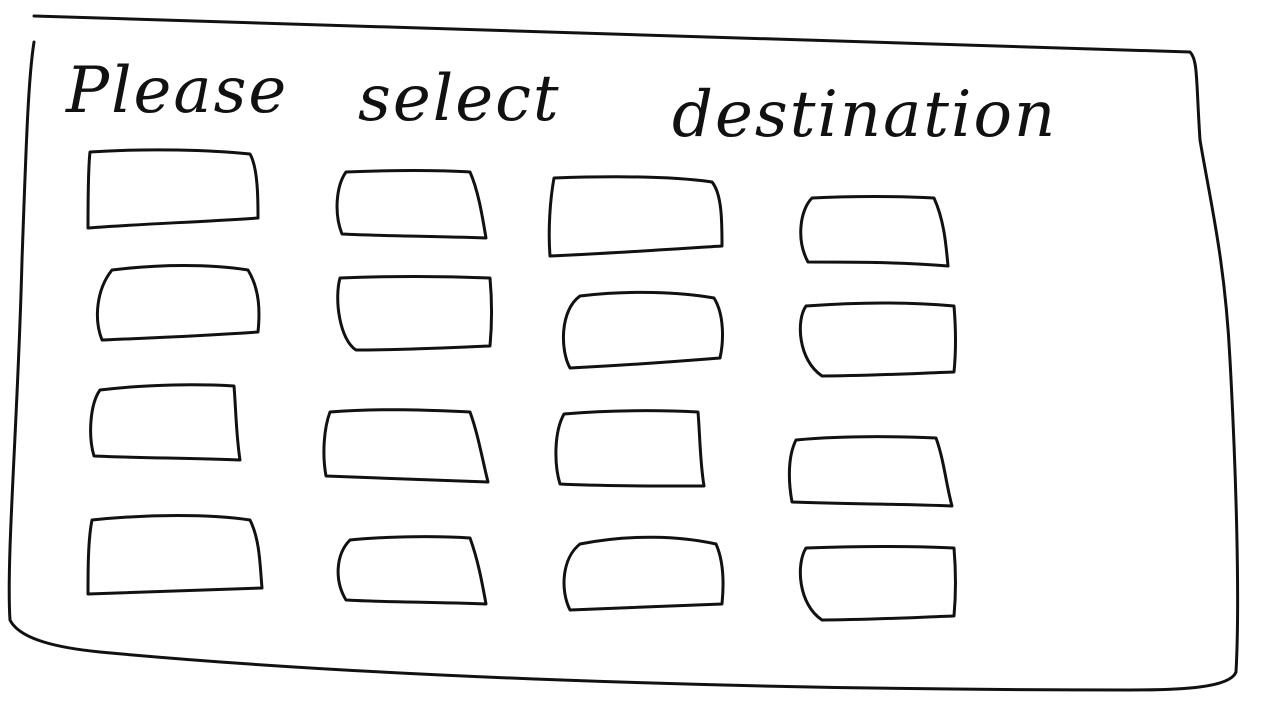 Image resolution: width=1276 pixels, height=708 pixels. I want to click on title-word-select: select, so click(459, 99).